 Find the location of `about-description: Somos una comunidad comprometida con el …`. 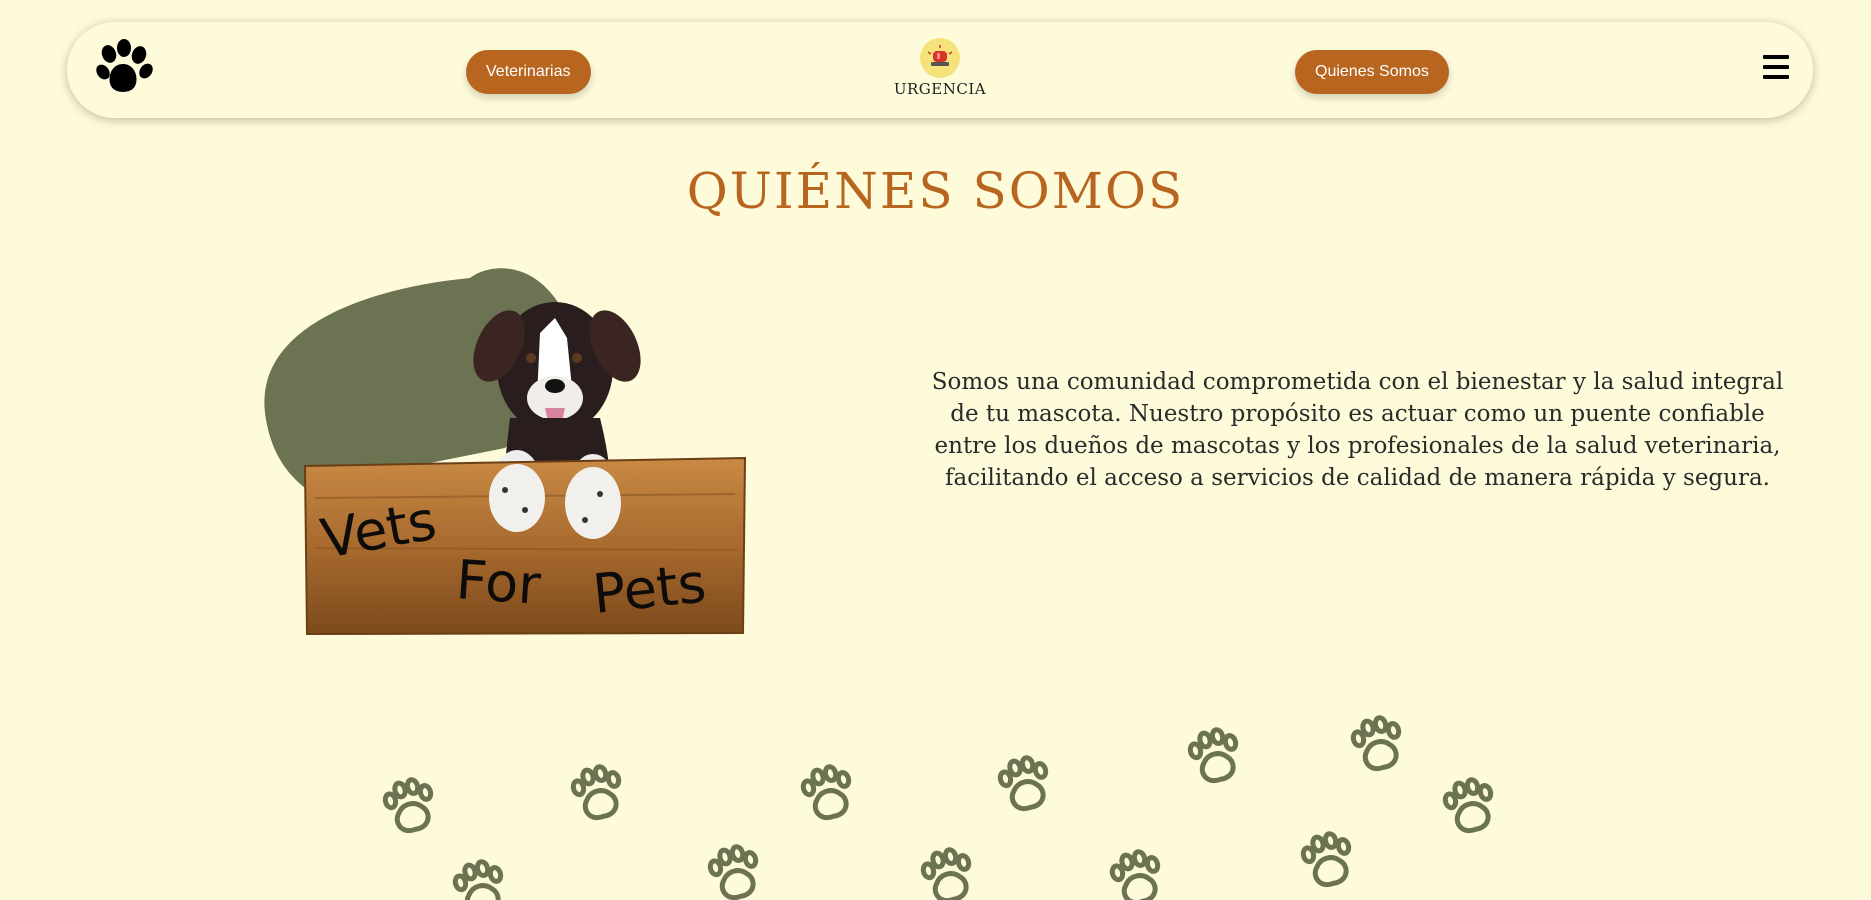

about-description: Somos una comunidad comprometida con el … is located at coordinates (1357, 430).